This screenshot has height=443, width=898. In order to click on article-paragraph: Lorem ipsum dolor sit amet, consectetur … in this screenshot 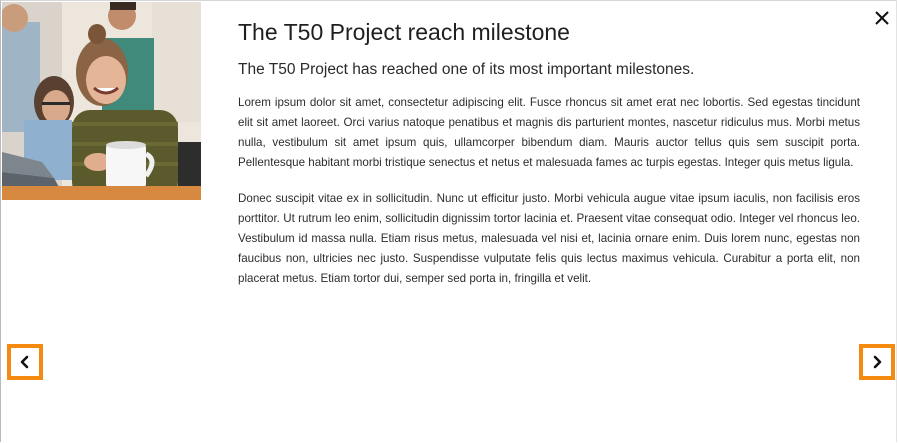, I will do `click(549, 132)`.